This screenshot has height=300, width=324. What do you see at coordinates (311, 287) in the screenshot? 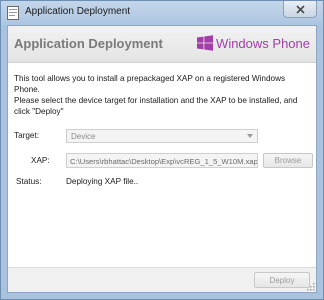
I see `resize-grip-icon` at bounding box center [311, 287].